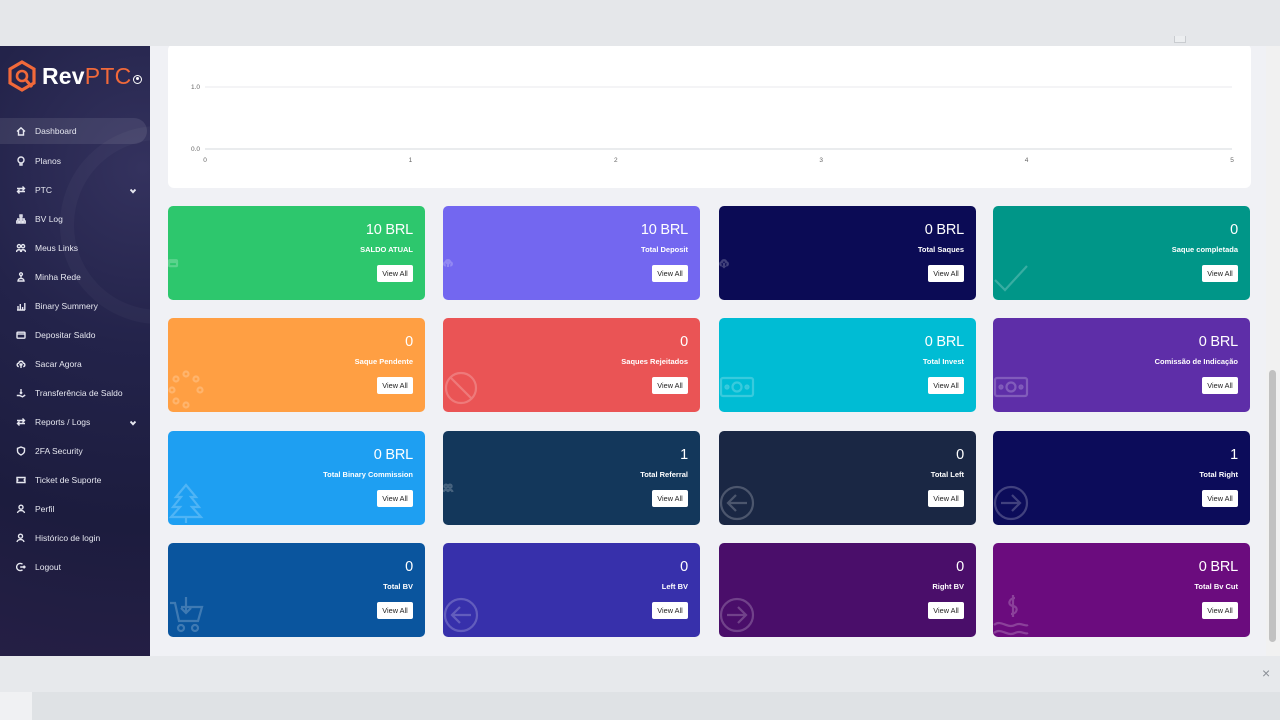 The width and height of the screenshot is (1280, 720). Describe the element at coordinates (22, 76) in the screenshot. I see `logo-mark-icon` at that location.